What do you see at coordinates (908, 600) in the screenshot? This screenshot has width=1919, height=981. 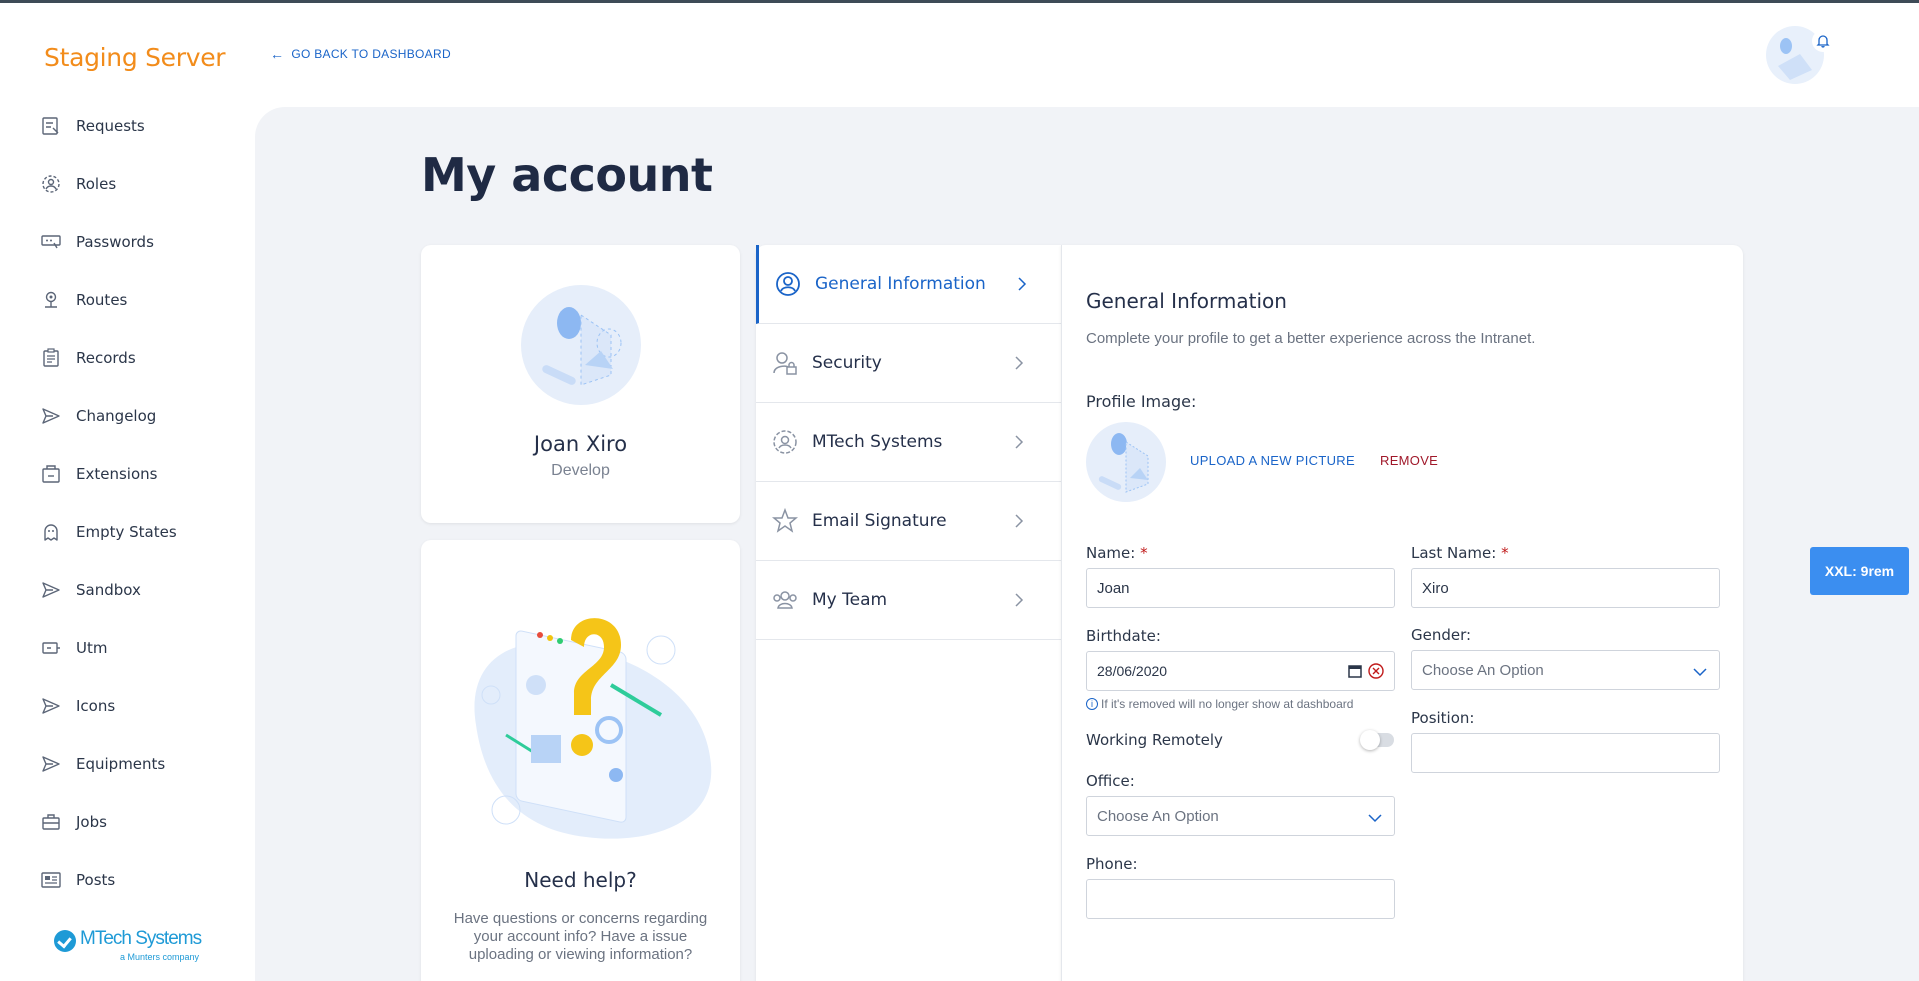 I see `menu-item-my-team: My Team` at bounding box center [908, 600].